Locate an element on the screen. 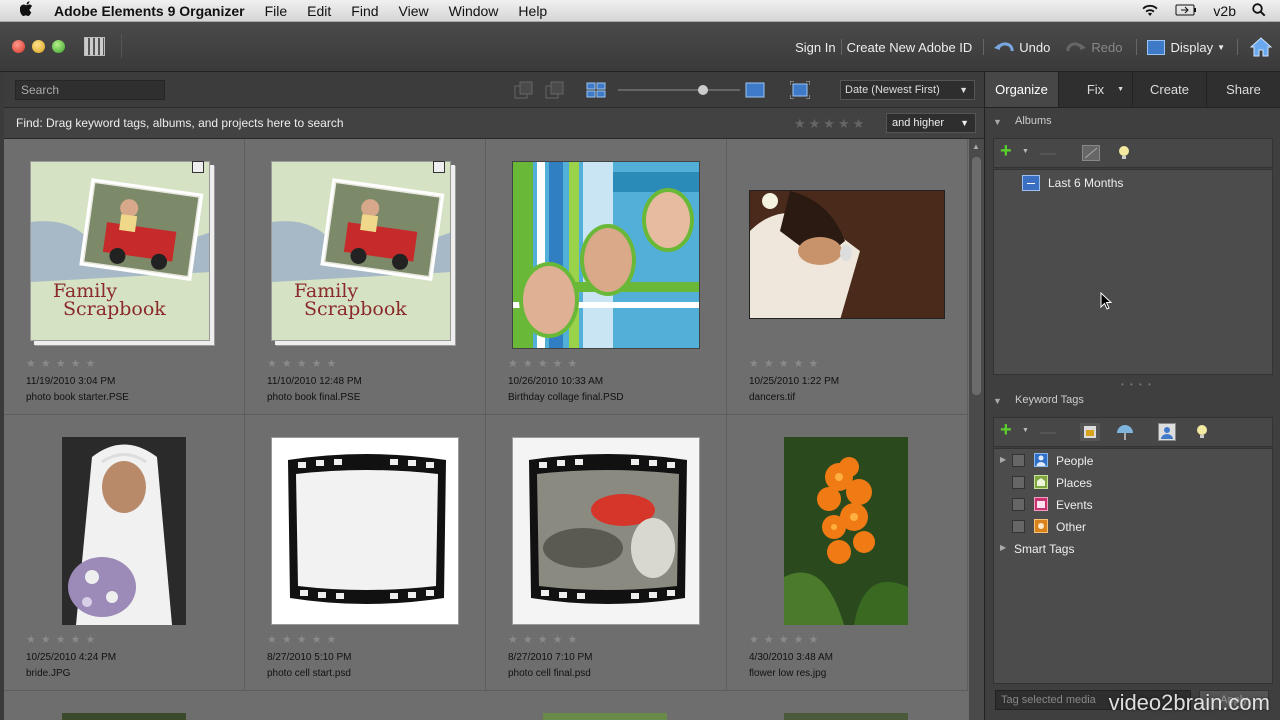 The width and height of the screenshot is (1280, 720). grid-view-icon is located at coordinates (596, 90).